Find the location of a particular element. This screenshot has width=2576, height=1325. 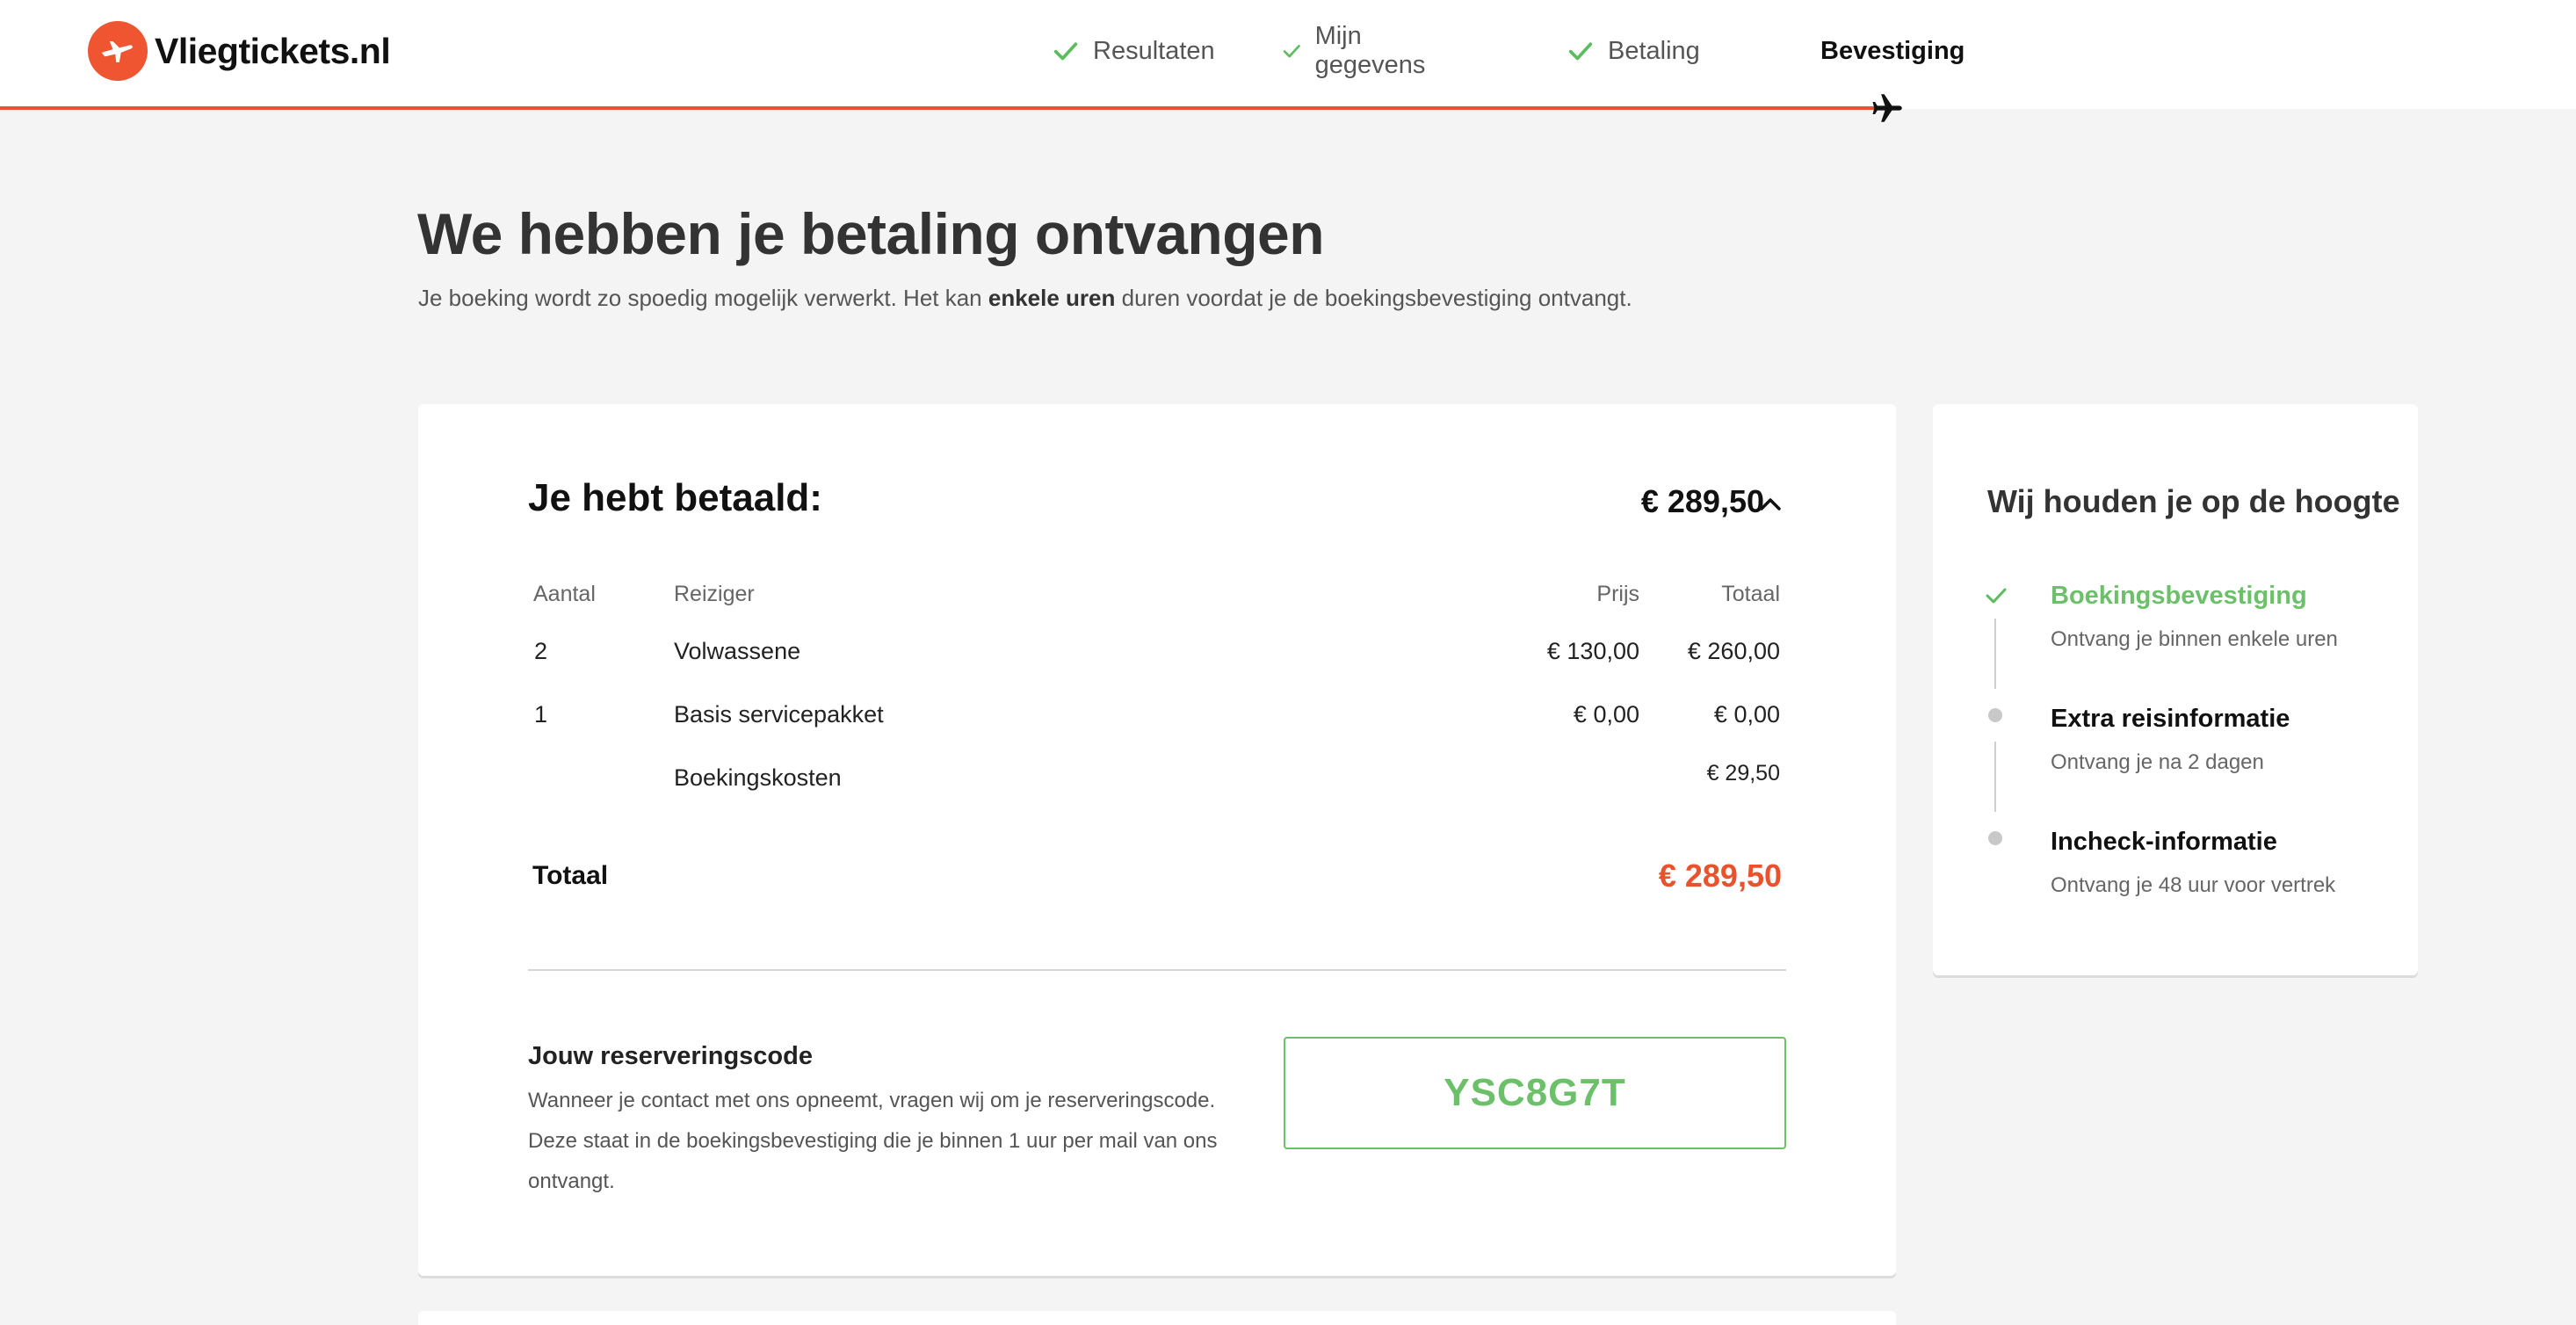

row-total: € 0,00 is located at coordinates (1746, 714).